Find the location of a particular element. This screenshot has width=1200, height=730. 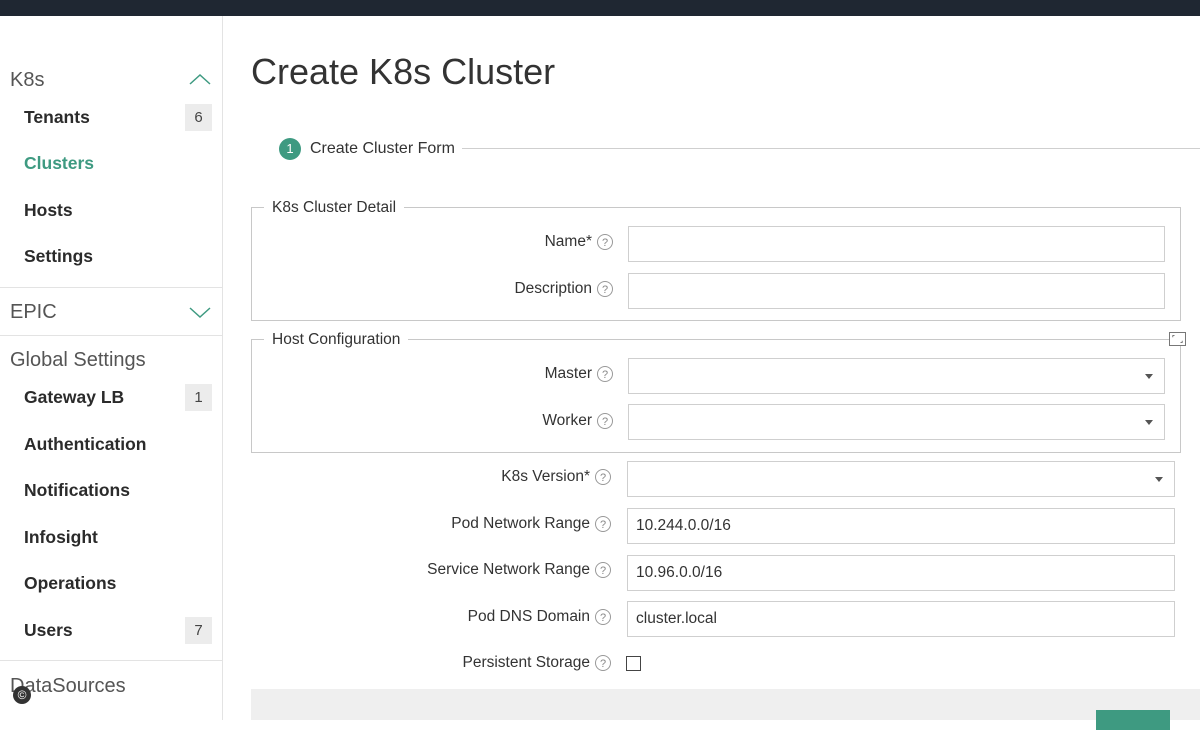

sidebar-section-datasources: DataSources is located at coordinates (111, 686).